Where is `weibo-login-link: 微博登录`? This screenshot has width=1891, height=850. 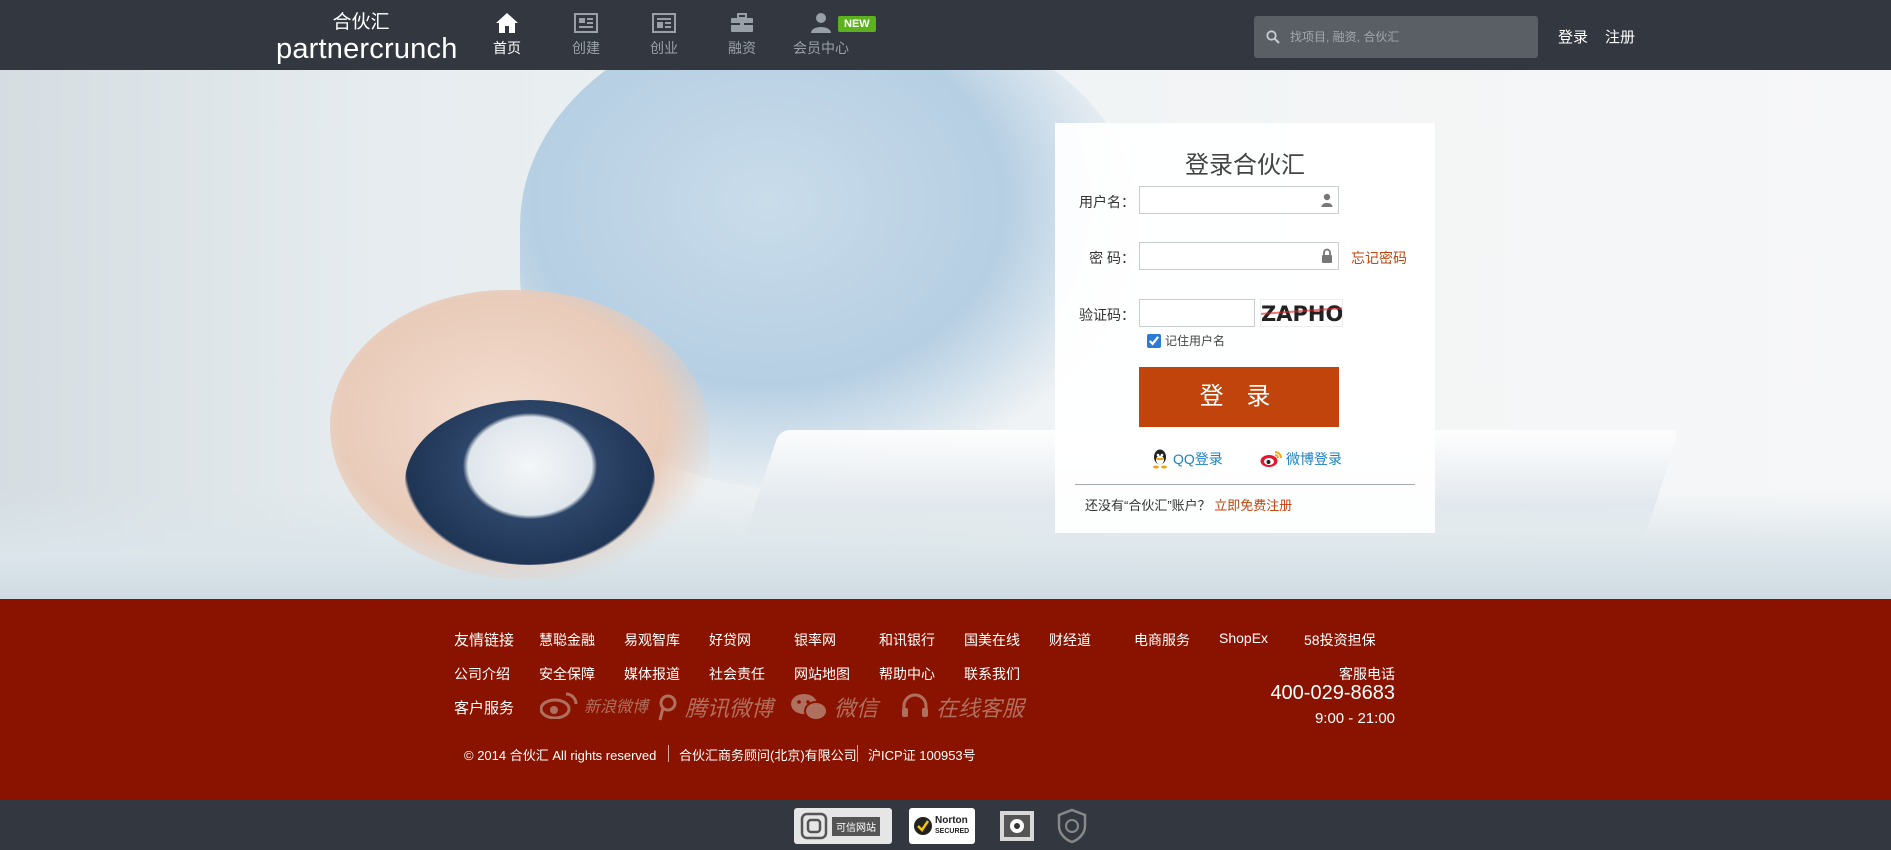 weibo-login-link: 微博登录 is located at coordinates (1301, 459).